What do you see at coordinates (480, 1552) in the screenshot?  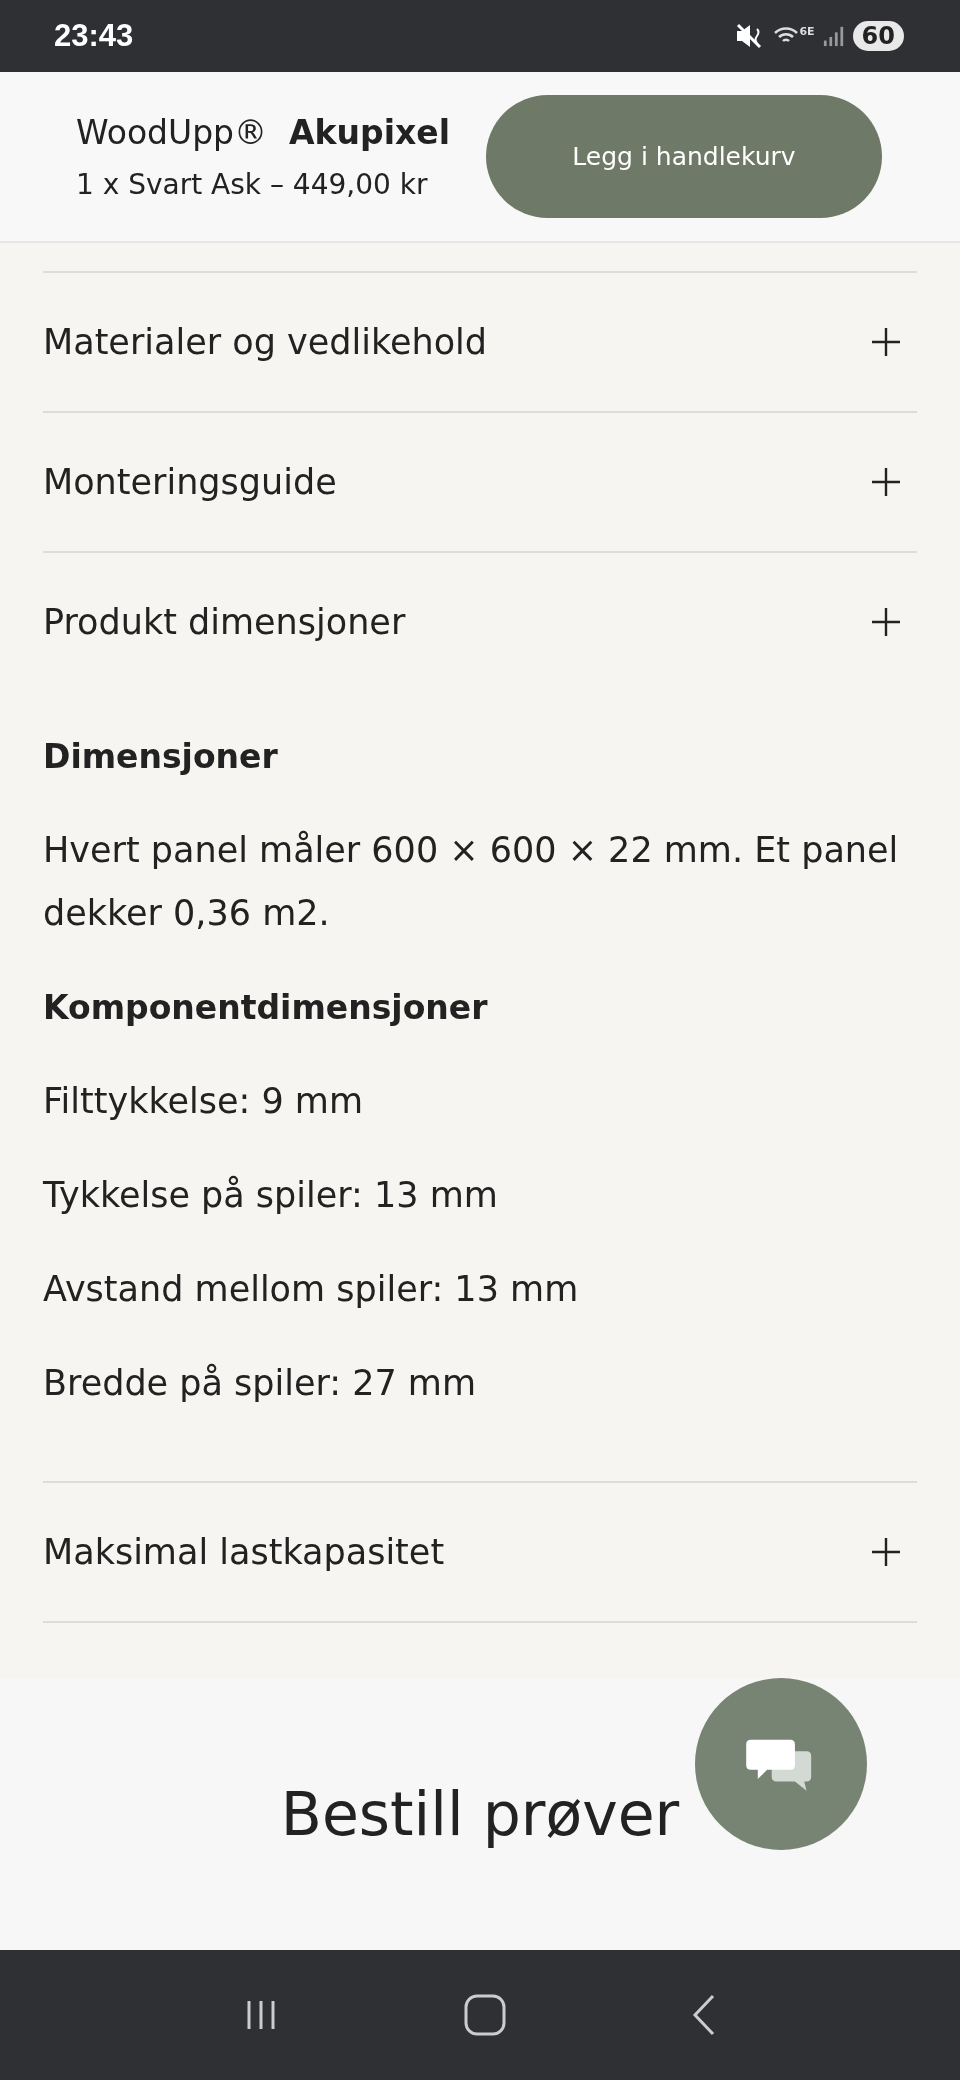 I see `accordion-header: Maksimal lastkapasitet` at bounding box center [480, 1552].